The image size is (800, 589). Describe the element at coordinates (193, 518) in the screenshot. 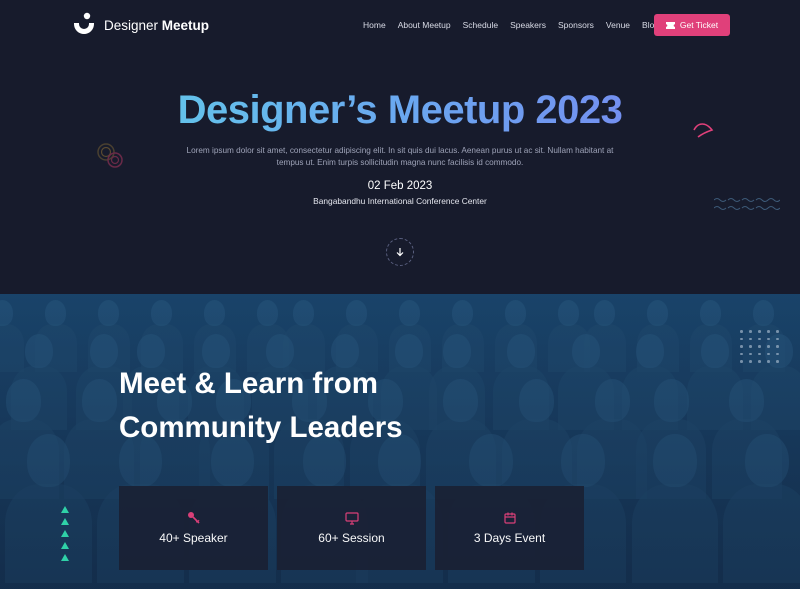

I see `microphone-icon` at that location.